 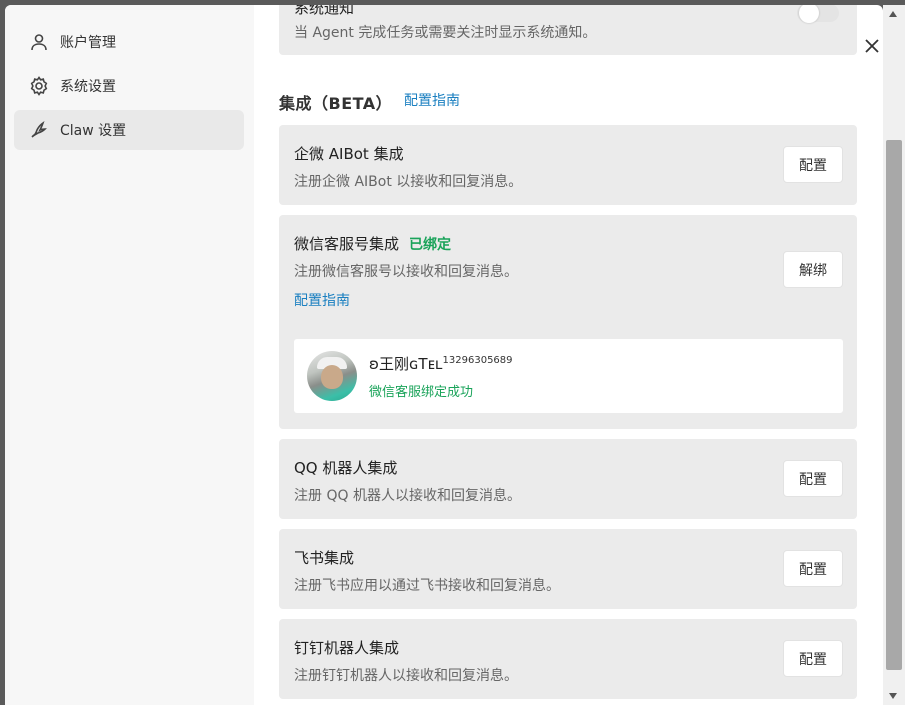 I want to click on notification-card: 系统通知 当 Agent 完成任务或需要关注时显示系统通知。, so click(x=568, y=30).